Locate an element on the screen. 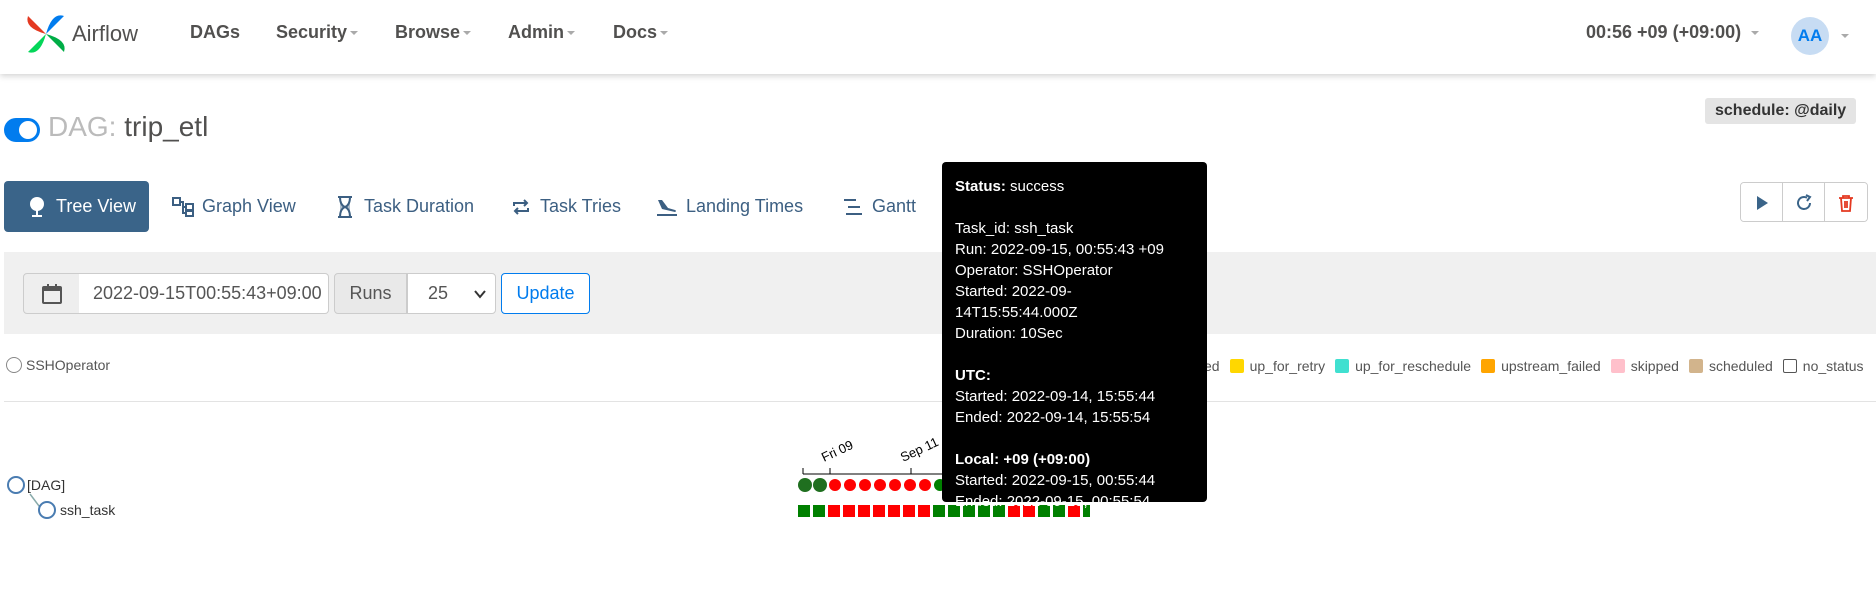 Image resolution: width=1876 pixels, height=590 pixels. calendar-icon is located at coordinates (51, 293).